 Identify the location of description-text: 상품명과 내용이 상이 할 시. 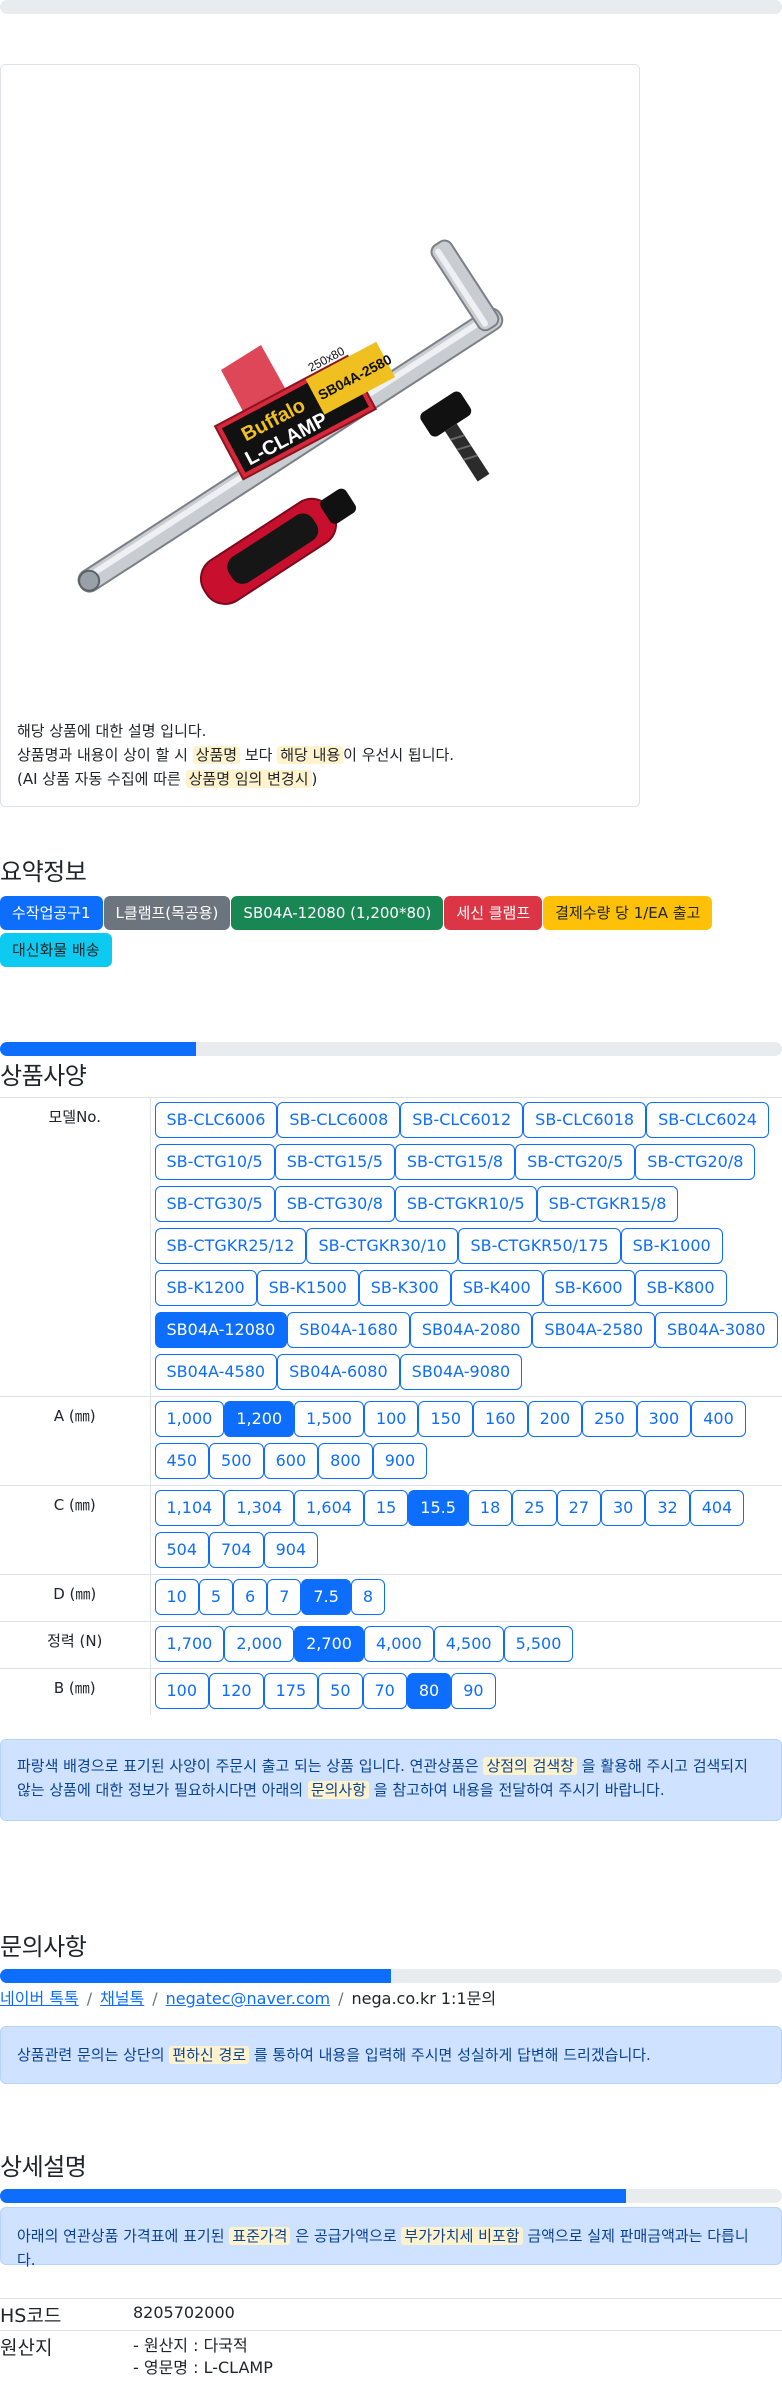
(105, 755).